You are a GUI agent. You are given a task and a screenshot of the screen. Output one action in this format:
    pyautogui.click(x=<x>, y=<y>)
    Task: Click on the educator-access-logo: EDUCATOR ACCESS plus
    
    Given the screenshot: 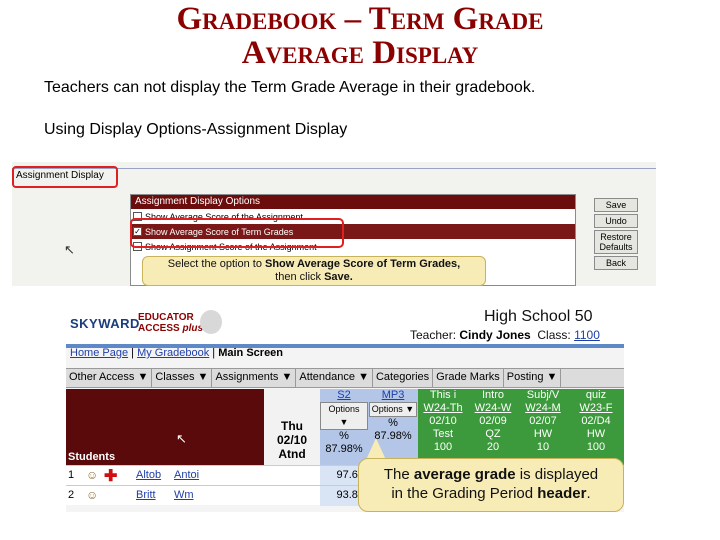 What is the action you would take?
    pyautogui.click(x=170, y=323)
    